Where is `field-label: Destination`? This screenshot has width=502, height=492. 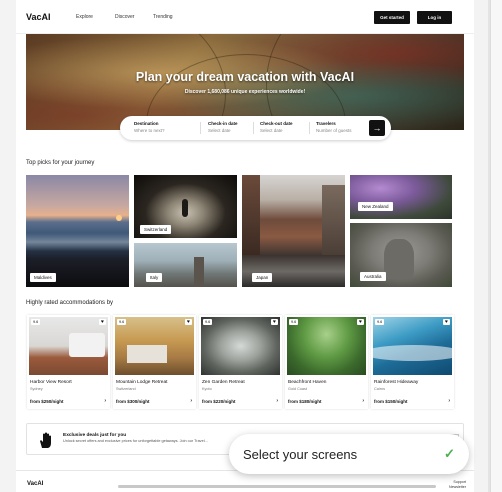
field-label: Destination is located at coordinates (146, 123).